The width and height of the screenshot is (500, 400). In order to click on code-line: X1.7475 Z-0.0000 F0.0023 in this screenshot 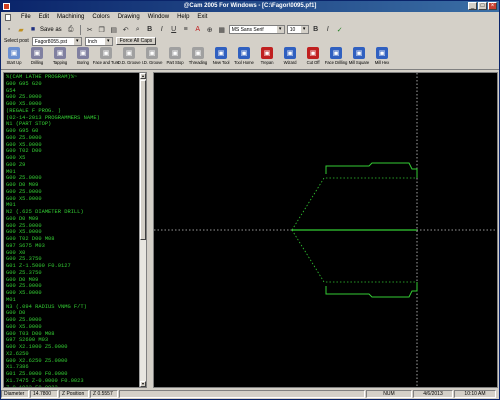, I will do `click(45, 380)`.